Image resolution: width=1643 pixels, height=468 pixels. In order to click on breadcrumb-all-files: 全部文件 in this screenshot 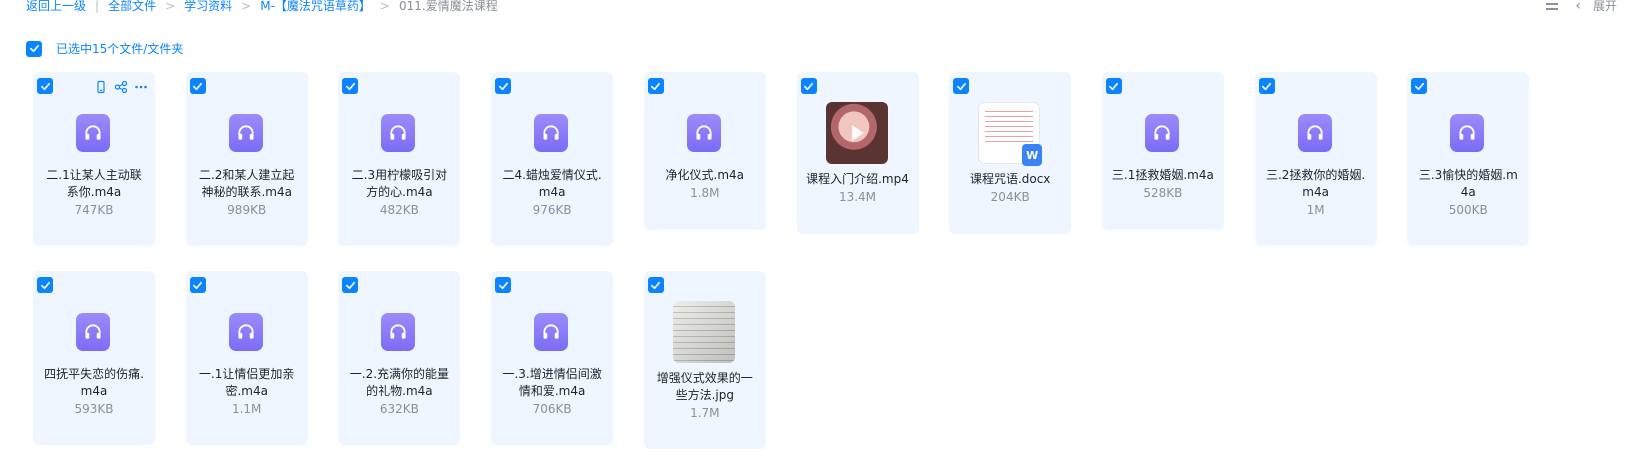, I will do `click(132, 6)`.